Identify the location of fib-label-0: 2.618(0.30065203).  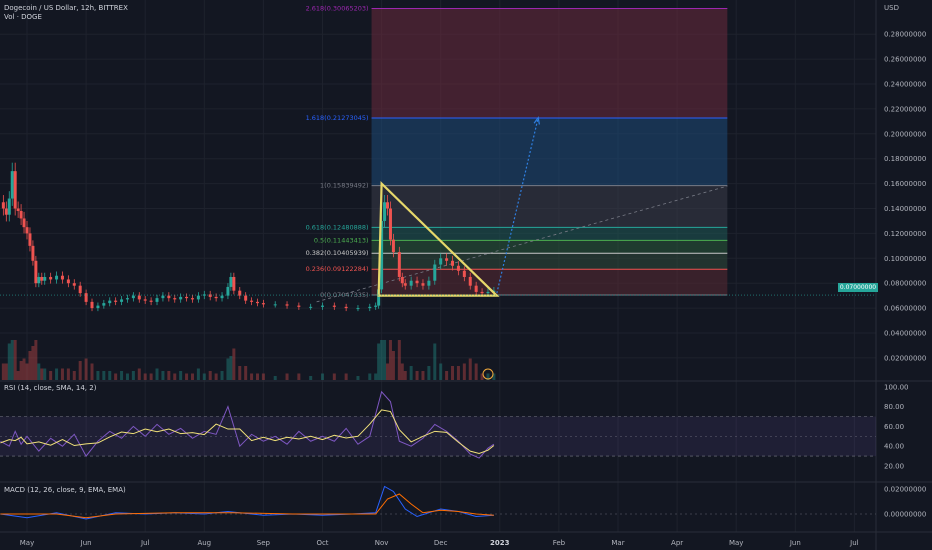
(337, 8).